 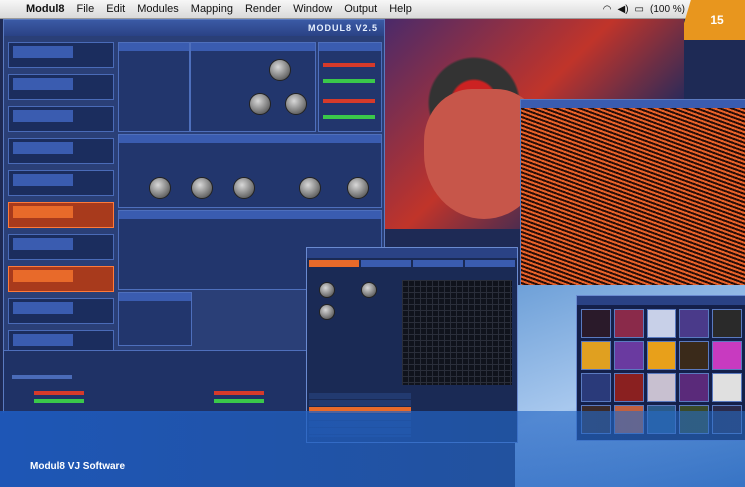 What do you see at coordinates (457, 332) in the screenshot?
I see `filter-xy-pad` at bounding box center [457, 332].